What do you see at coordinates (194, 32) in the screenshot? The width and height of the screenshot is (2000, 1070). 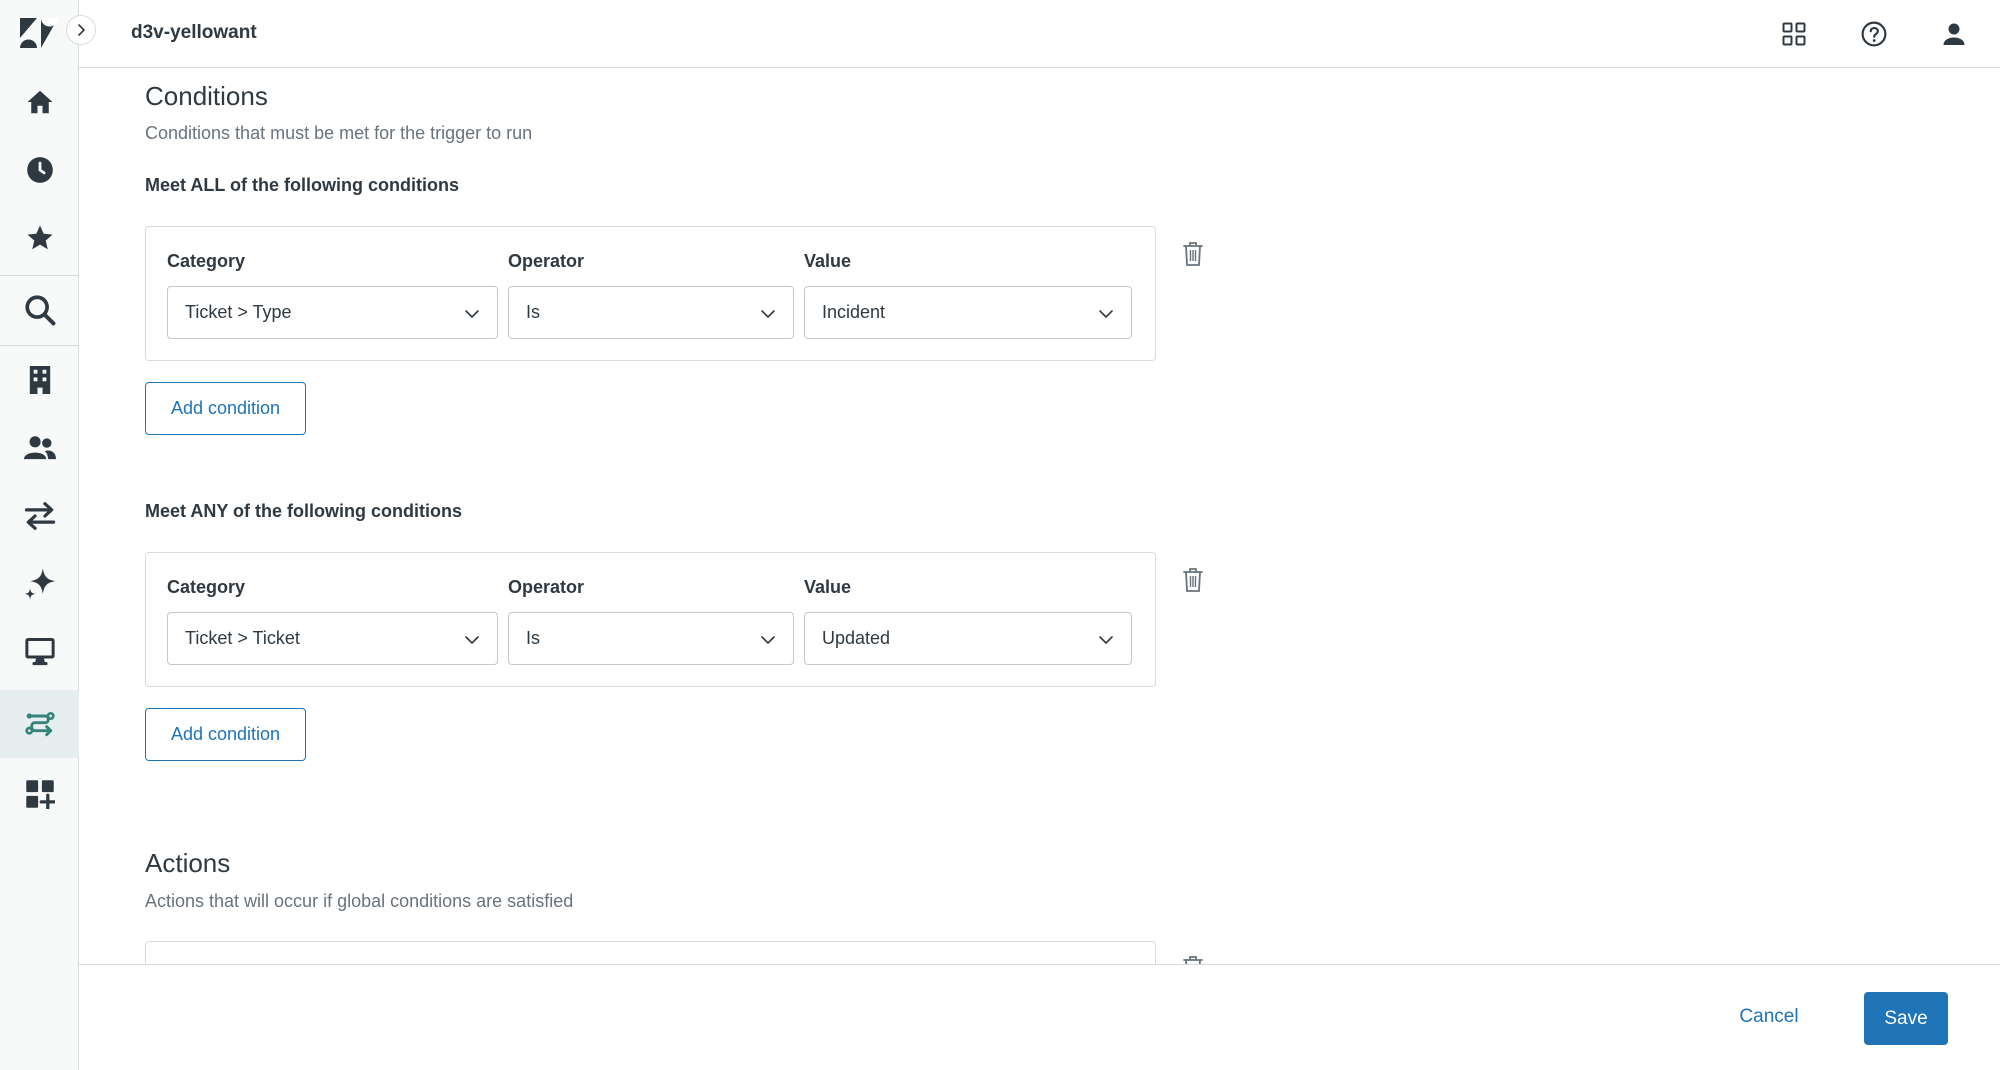 I see `account-name: d3v-yellowant` at bounding box center [194, 32].